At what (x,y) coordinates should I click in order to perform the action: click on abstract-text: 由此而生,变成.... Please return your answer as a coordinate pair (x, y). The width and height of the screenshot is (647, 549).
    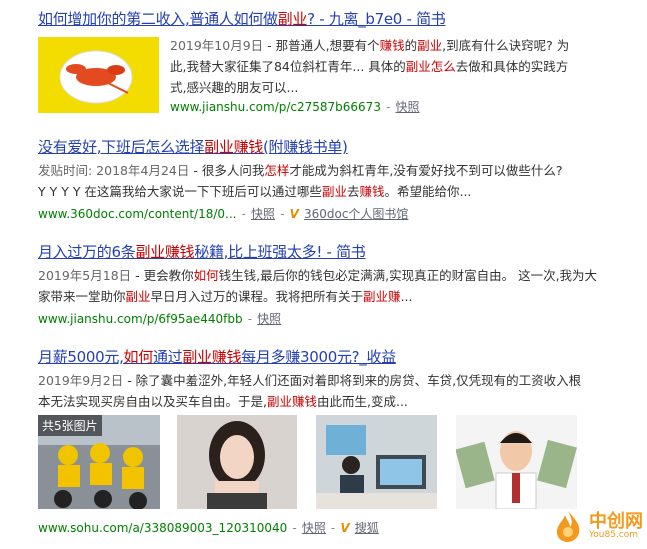
    Looking at the image, I should click on (362, 401).